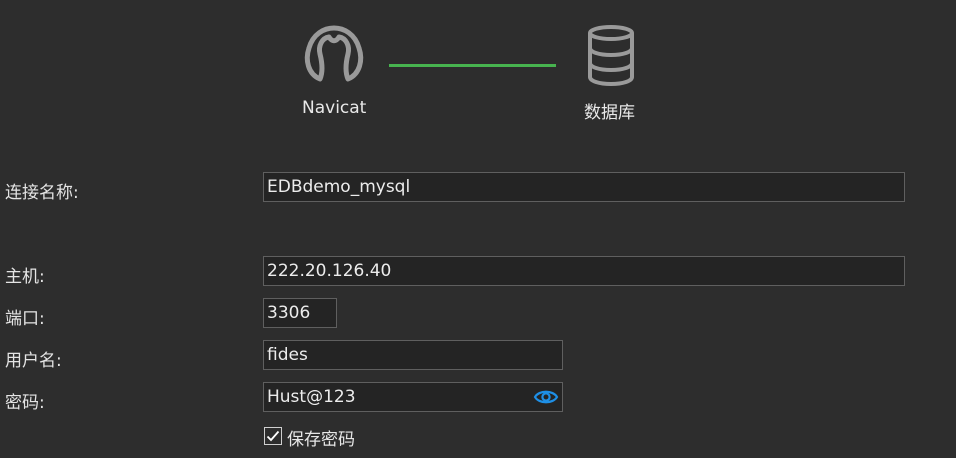 Image resolution: width=956 pixels, height=458 pixels. I want to click on password-label: 密码:, so click(25, 403).